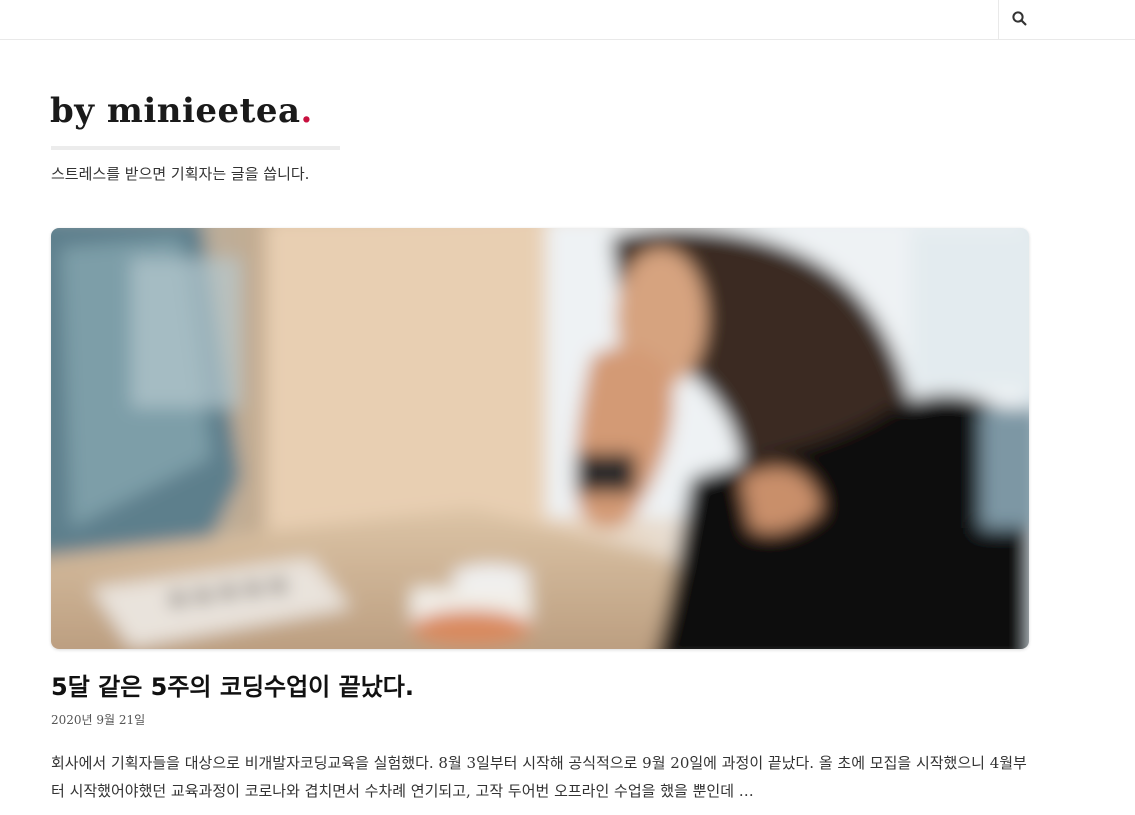  I want to click on site-title-link: by minieetea., so click(181, 111).